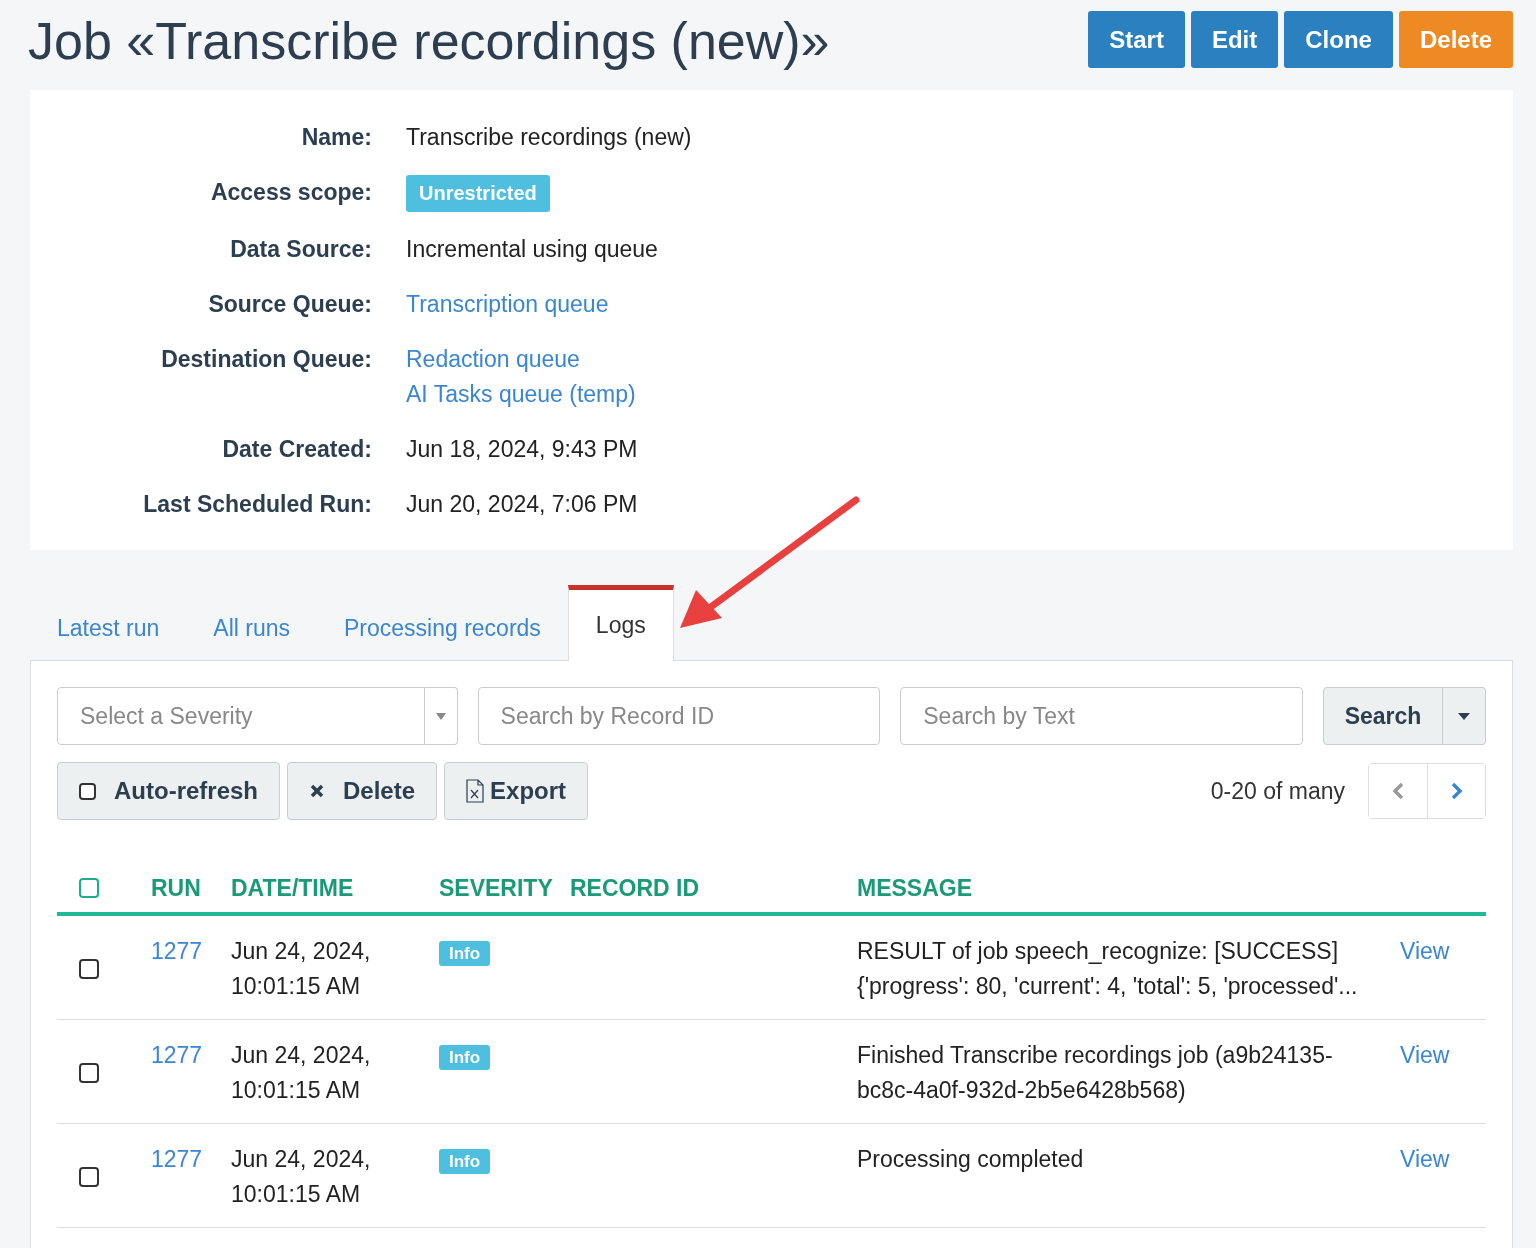  I want to click on column-header: MESSAGE, so click(915, 888).